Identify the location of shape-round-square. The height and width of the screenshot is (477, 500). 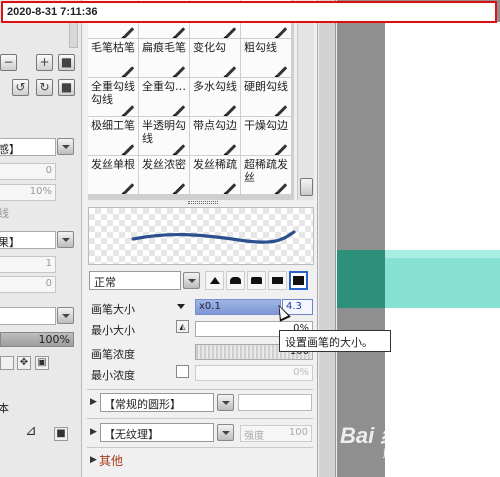
(256, 280).